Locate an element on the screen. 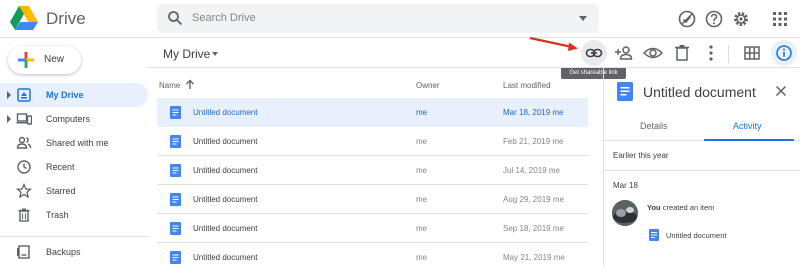 The height and width of the screenshot is (267, 800). sidebar-item-my-drive: My Drive is located at coordinates (74, 95).